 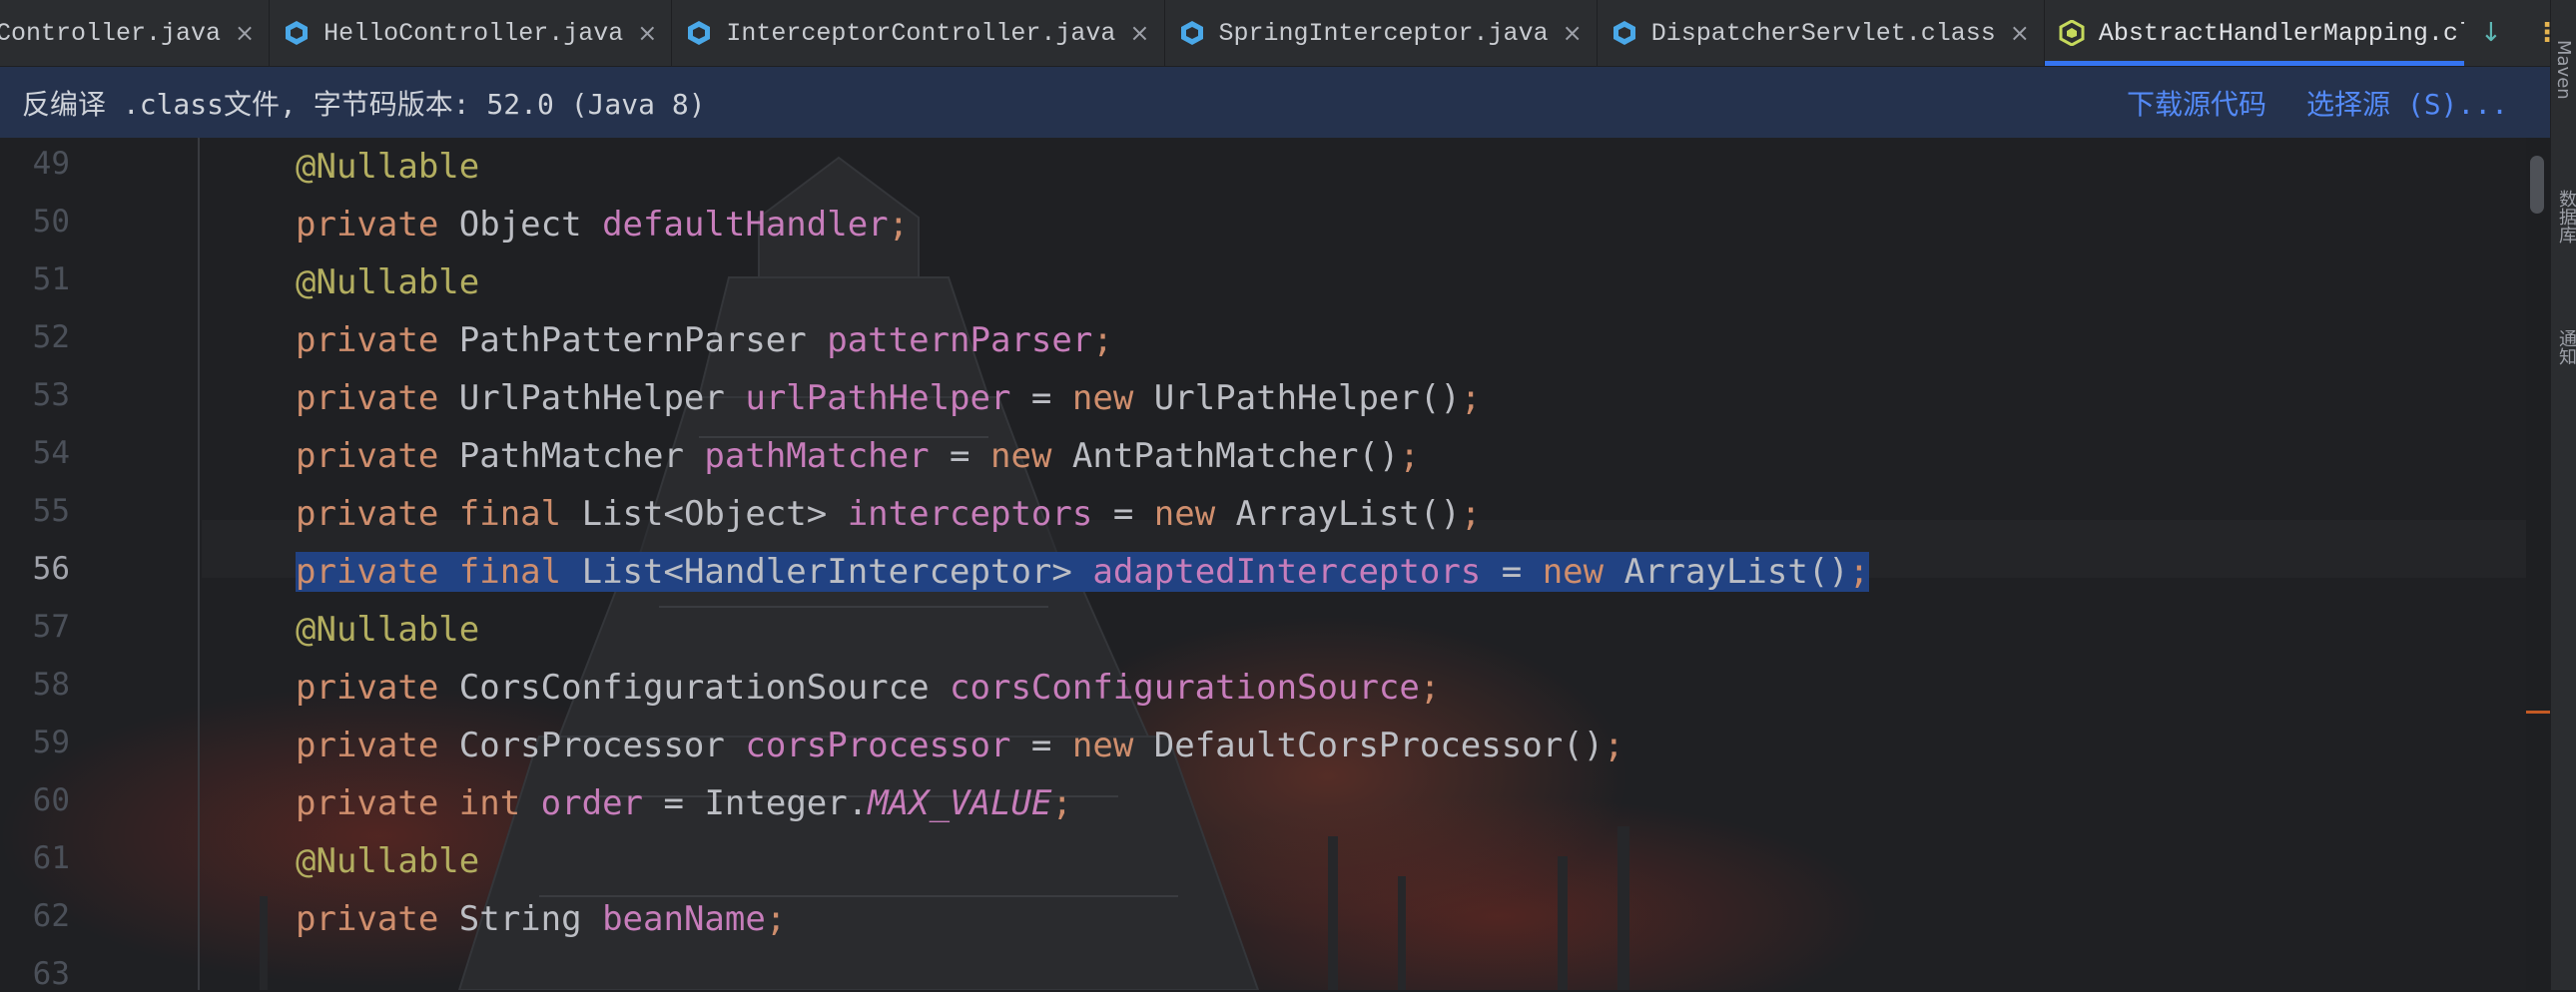 I want to click on code-token: Integer., so click(x=786, y=803).